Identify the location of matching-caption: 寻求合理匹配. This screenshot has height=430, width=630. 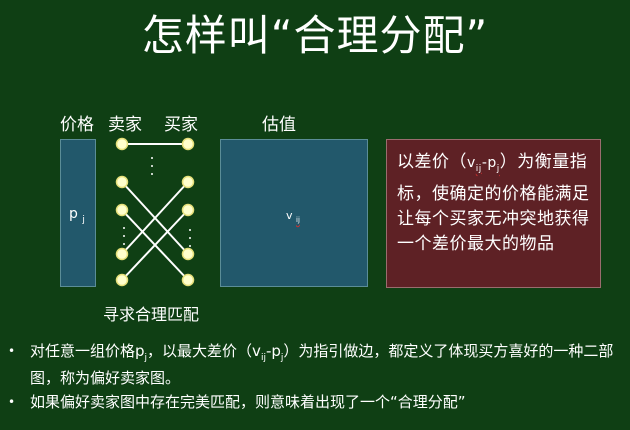
(151, 314).